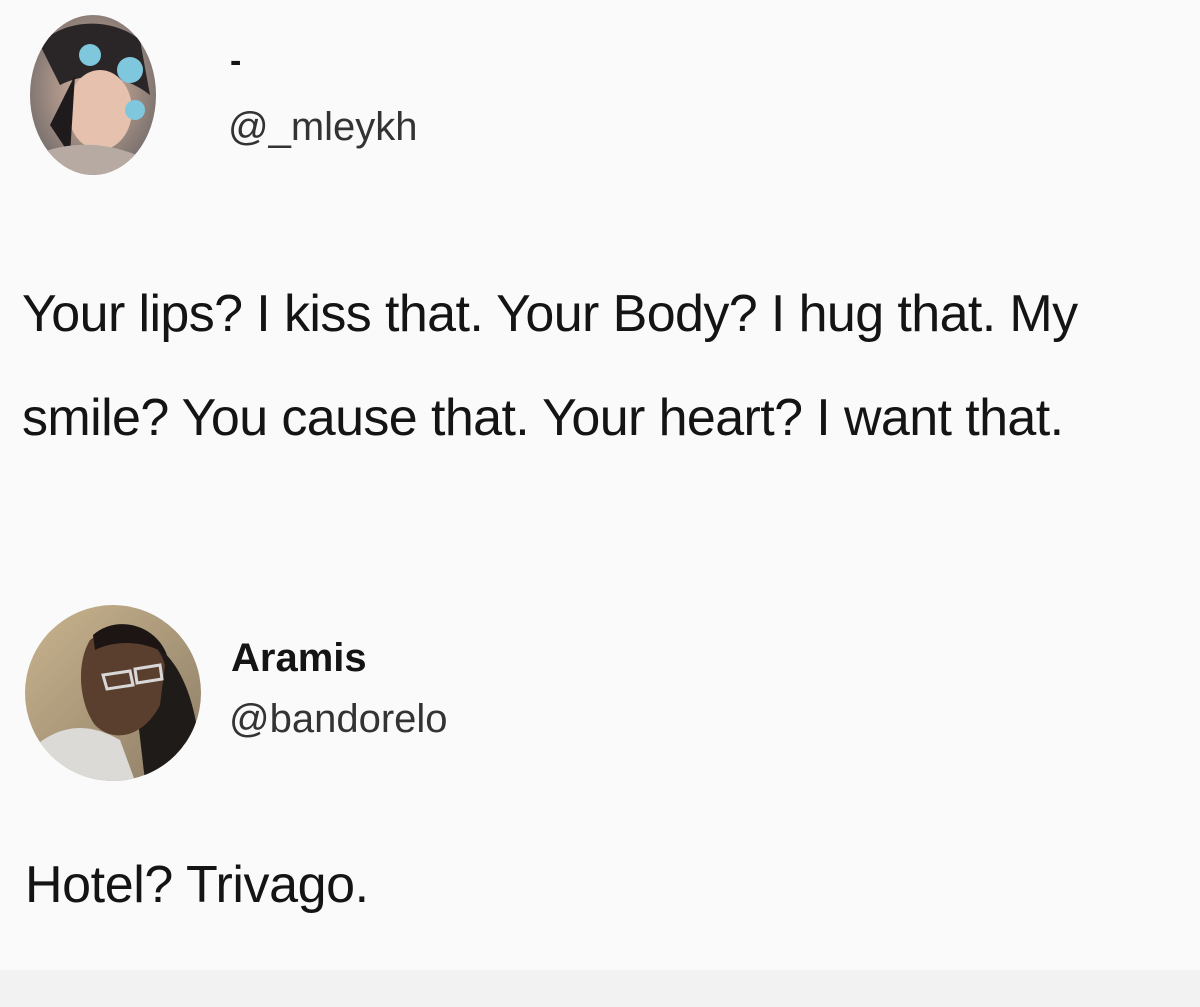 The width and height of the screenshot is (1200, 1007). What do you see at coordinates (197, 885) in the screenshot?
I see `tweet-text: Hotel? Trivago.` at bounding box center [197, 885].